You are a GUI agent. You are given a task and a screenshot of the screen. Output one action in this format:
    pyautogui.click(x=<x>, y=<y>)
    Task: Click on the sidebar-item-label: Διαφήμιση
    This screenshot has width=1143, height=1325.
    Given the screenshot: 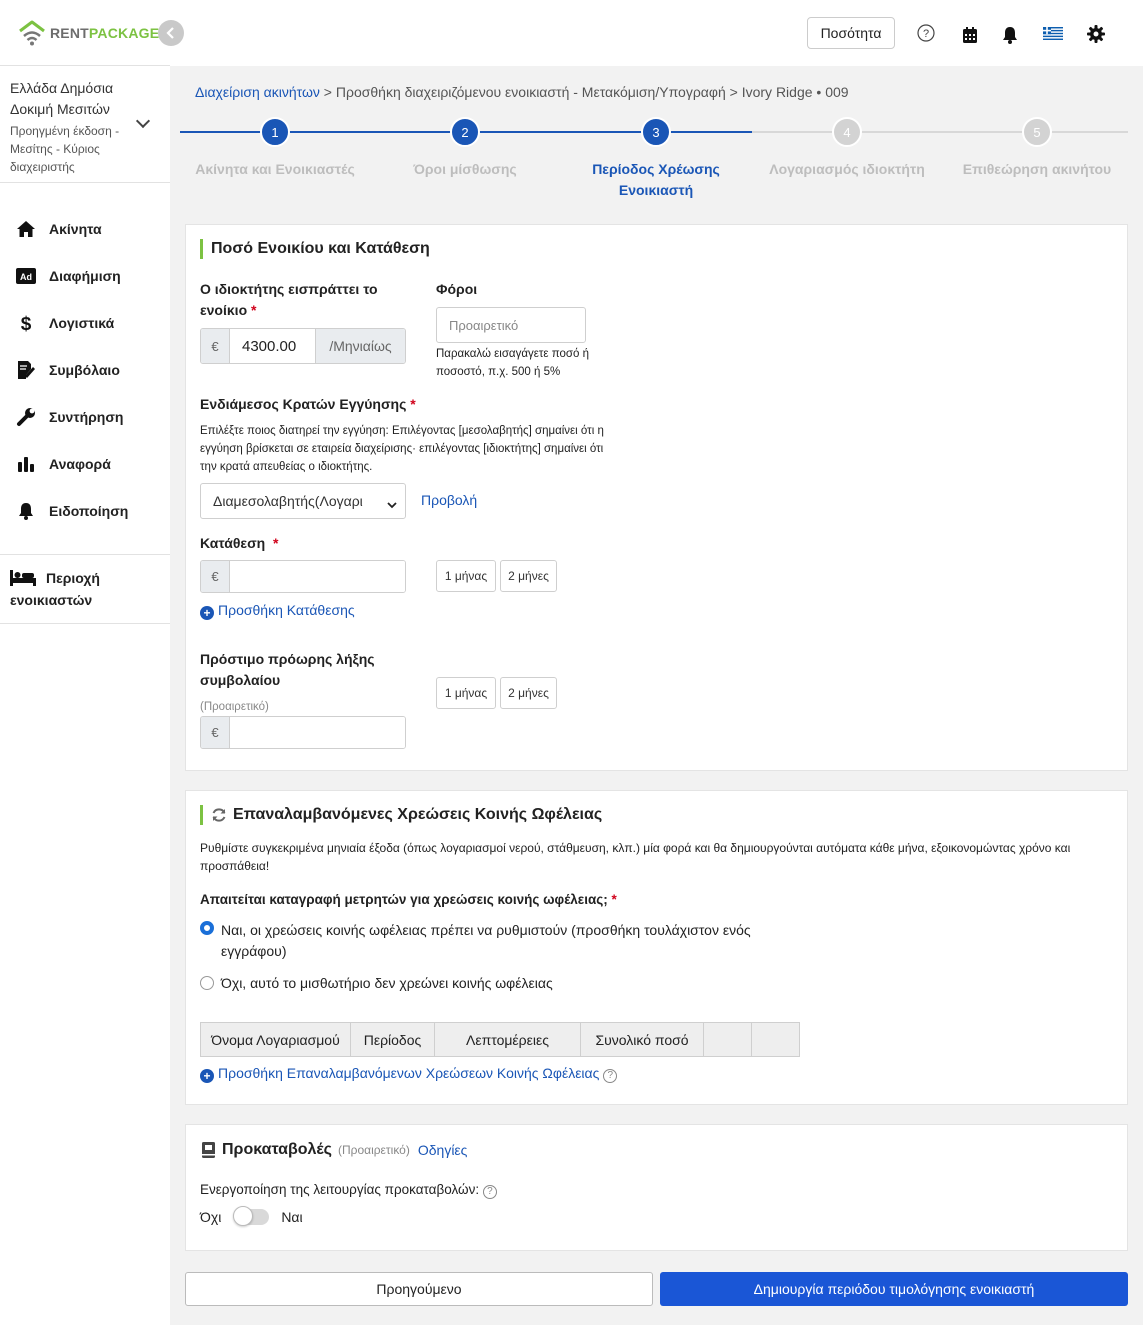 What is the action you would take?
    pyautogui.click(x=85, y=275)
    